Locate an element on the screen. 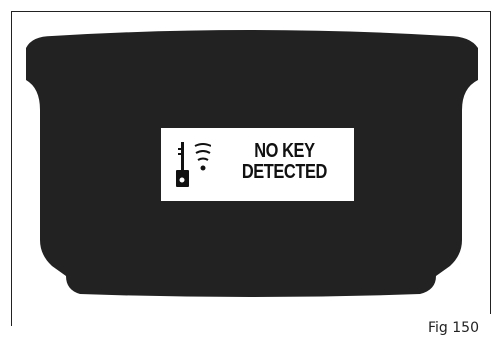 The image size is (502, 337). warning-line-2: DETECTED is located at coordinates (284, 172).